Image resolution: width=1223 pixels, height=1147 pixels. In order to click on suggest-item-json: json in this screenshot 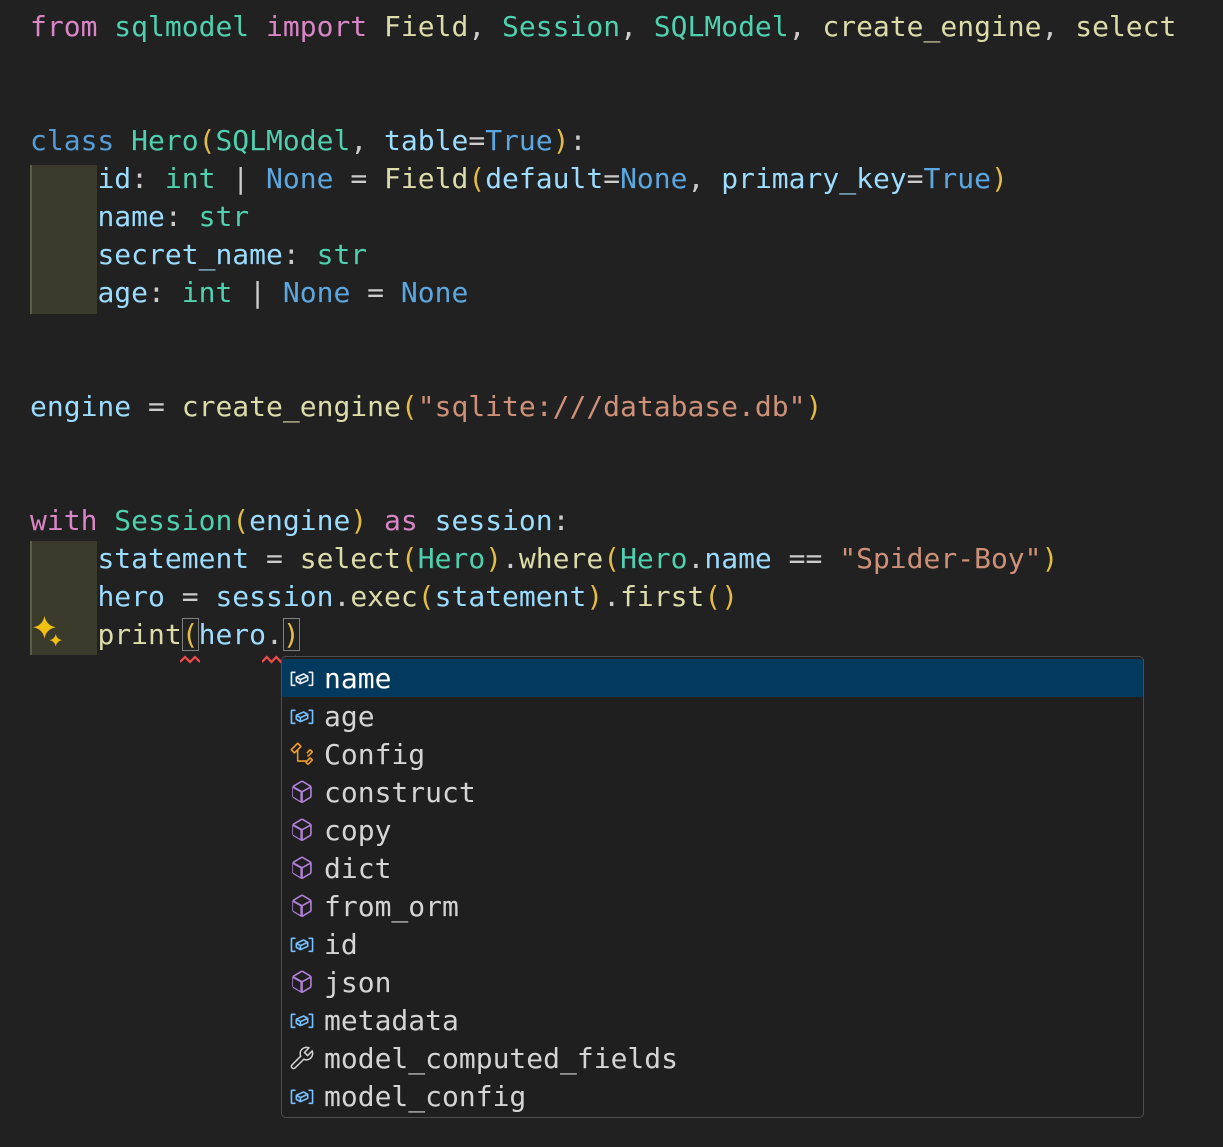, I will do `click(712, 982)`.